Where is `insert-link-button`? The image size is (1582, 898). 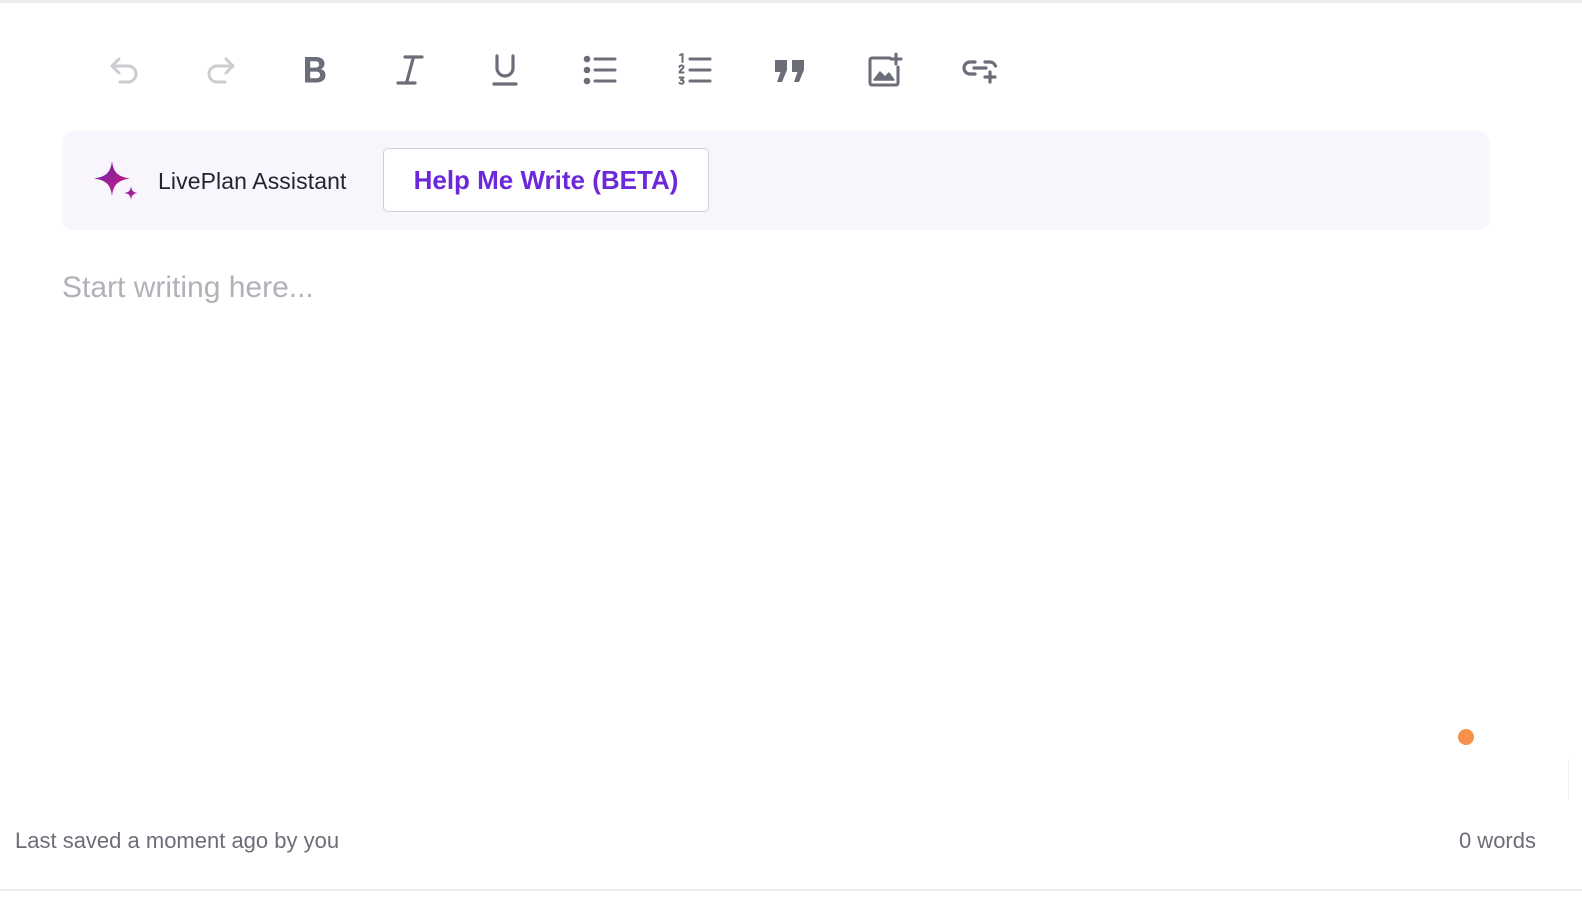 insert-link-button is located at coordinates (980, 70).